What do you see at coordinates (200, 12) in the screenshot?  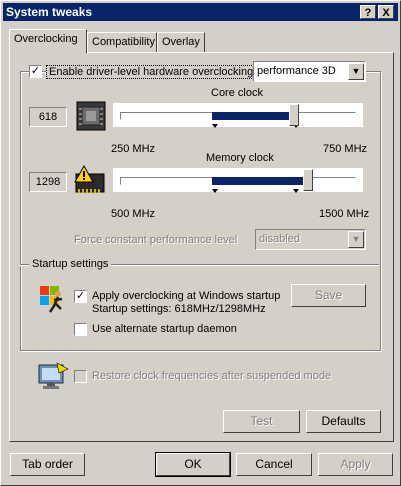 I see `title-bar: System tweaks ? X` at bounding box center [200, 12].